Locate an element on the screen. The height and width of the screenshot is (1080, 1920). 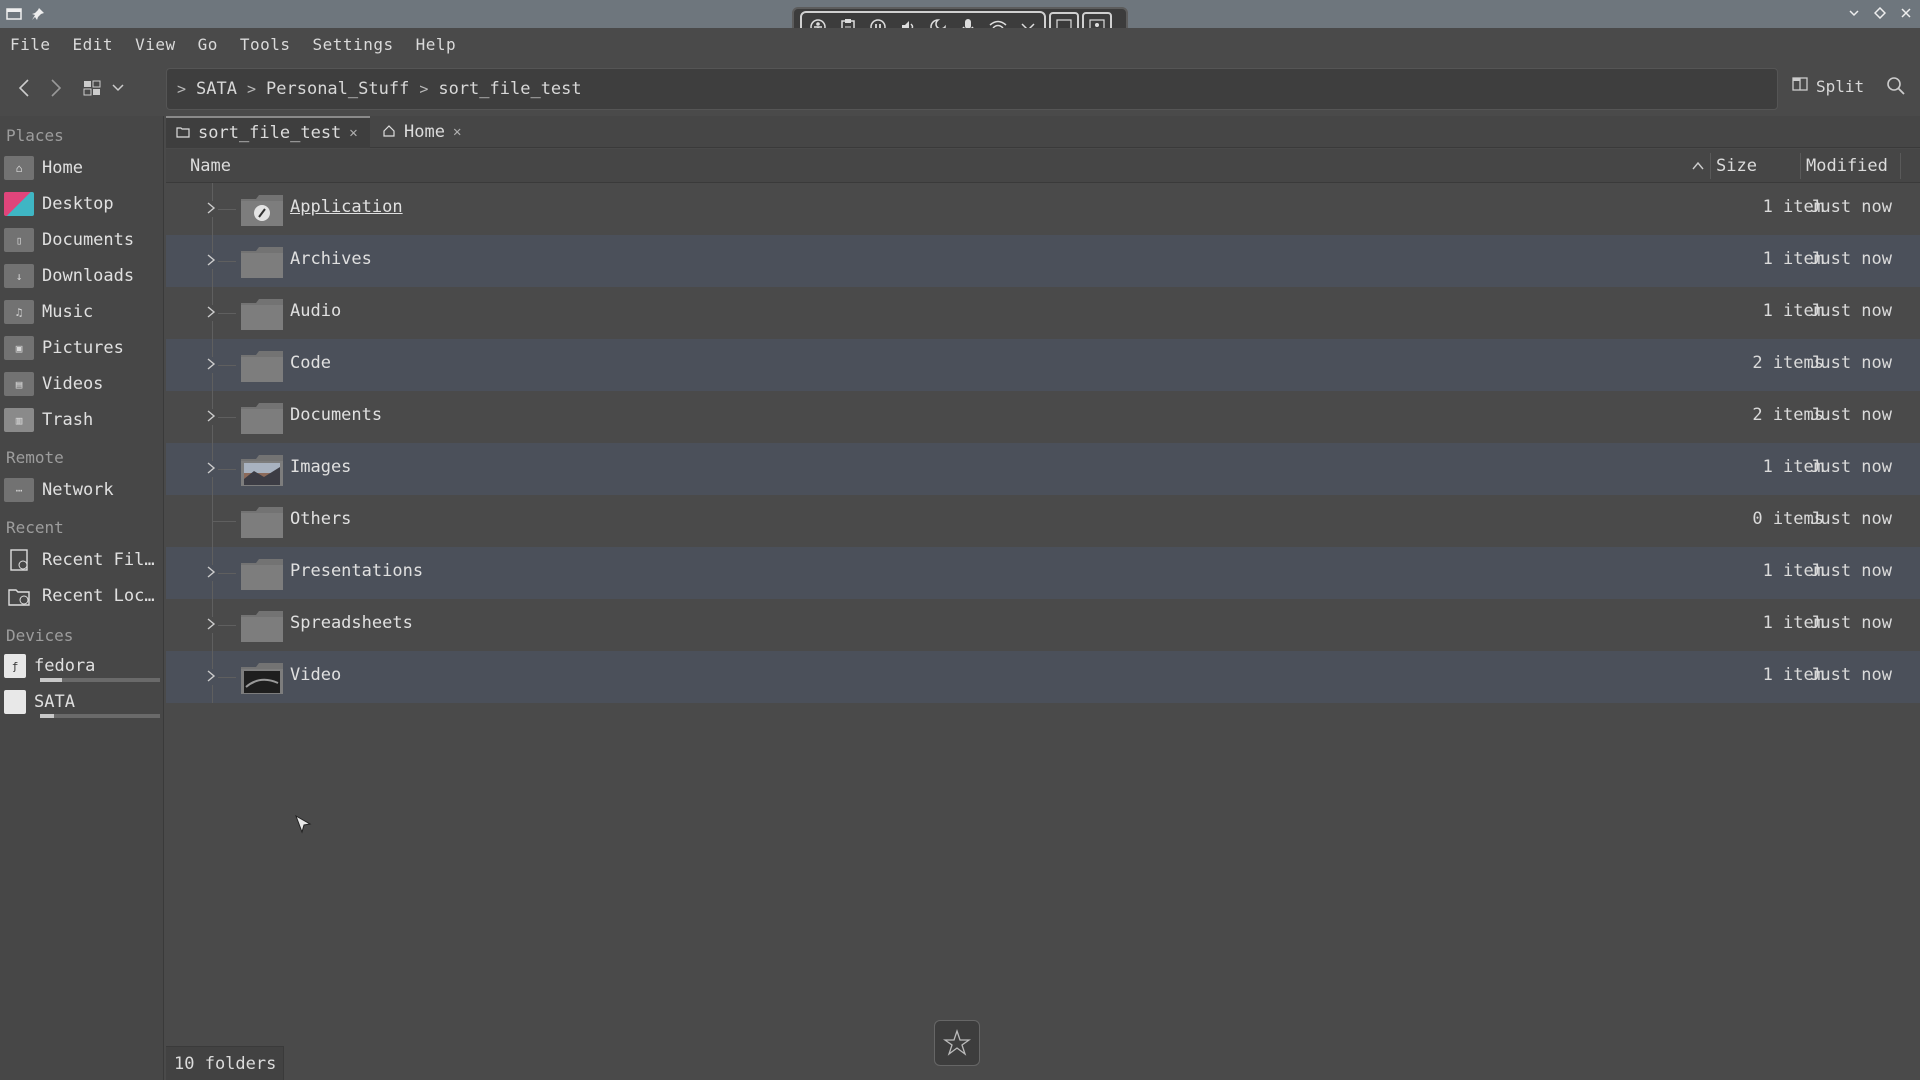
menu-go: Go is located at coordinates (208, 44).